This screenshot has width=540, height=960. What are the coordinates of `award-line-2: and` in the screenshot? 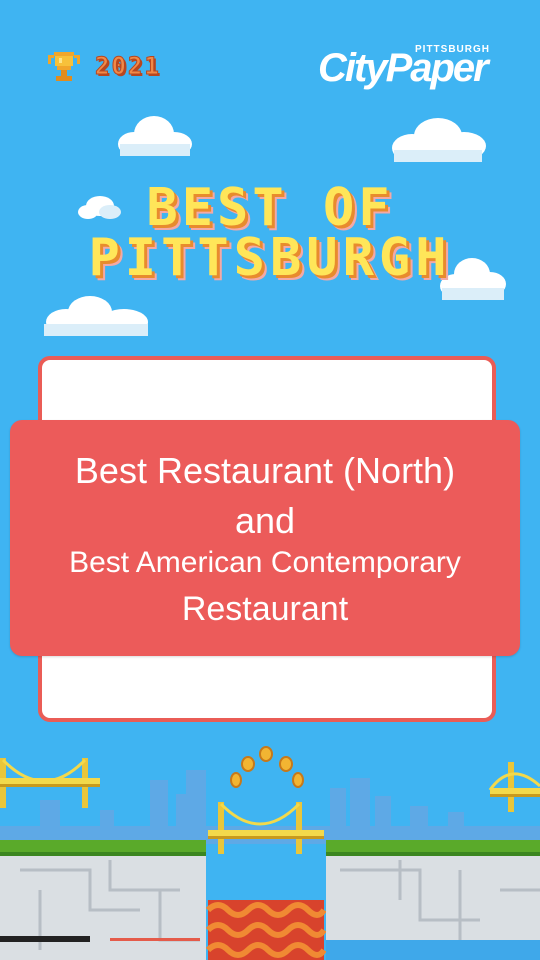 It's located at (265, 520).